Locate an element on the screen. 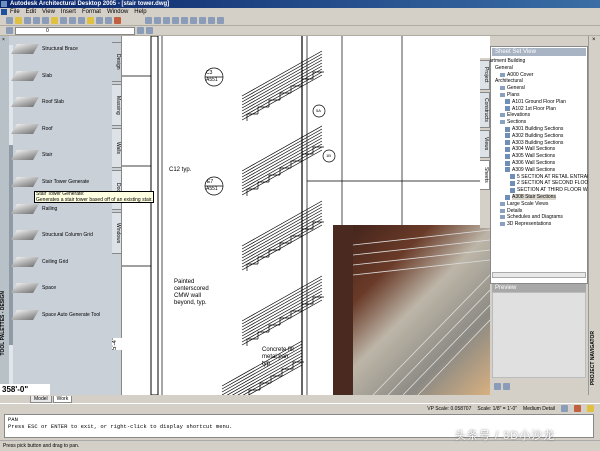 Image resolution: width=600 pixels, height=451 pixels. cut-icon is located at coordinates (63, 20).